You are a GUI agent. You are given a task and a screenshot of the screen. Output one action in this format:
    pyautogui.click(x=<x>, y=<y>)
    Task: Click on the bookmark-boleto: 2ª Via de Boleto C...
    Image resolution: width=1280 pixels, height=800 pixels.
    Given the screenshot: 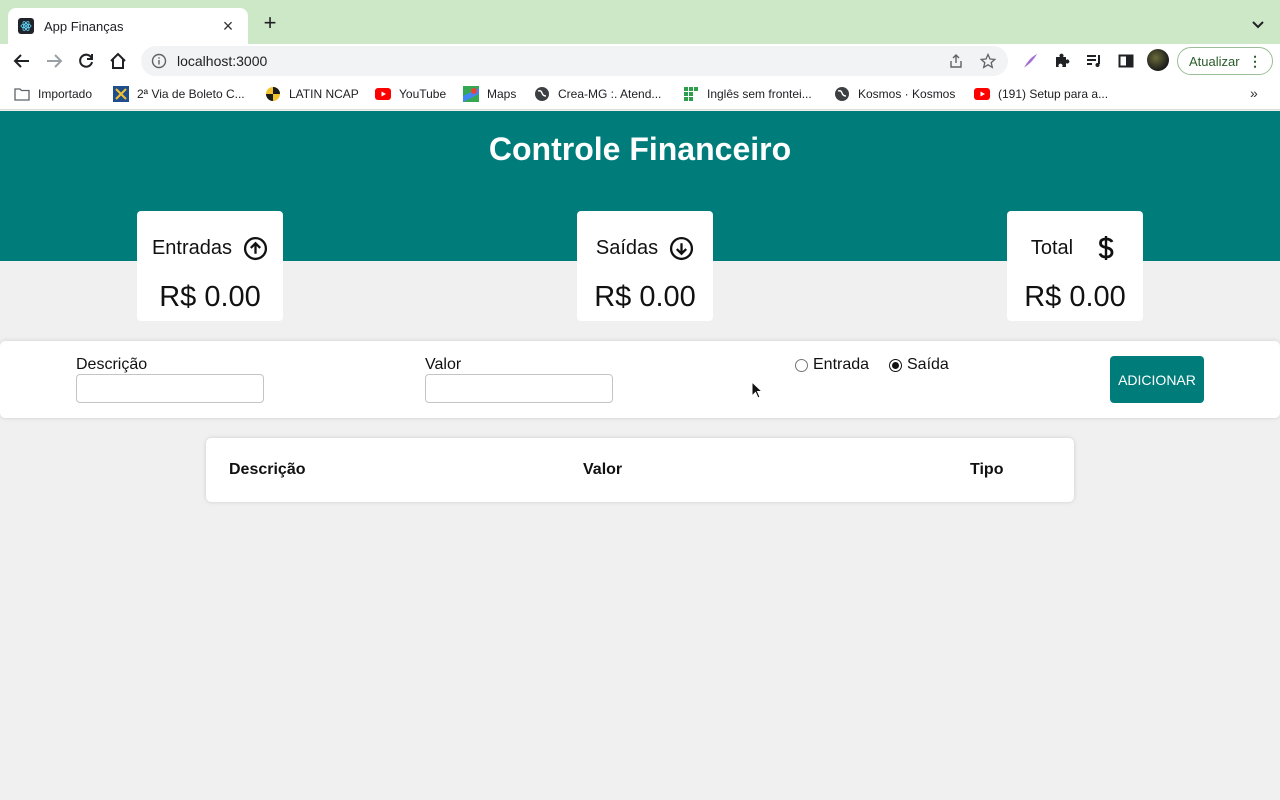 What is the action you would take?
    pyautogui.click(x=179, y=94)
    